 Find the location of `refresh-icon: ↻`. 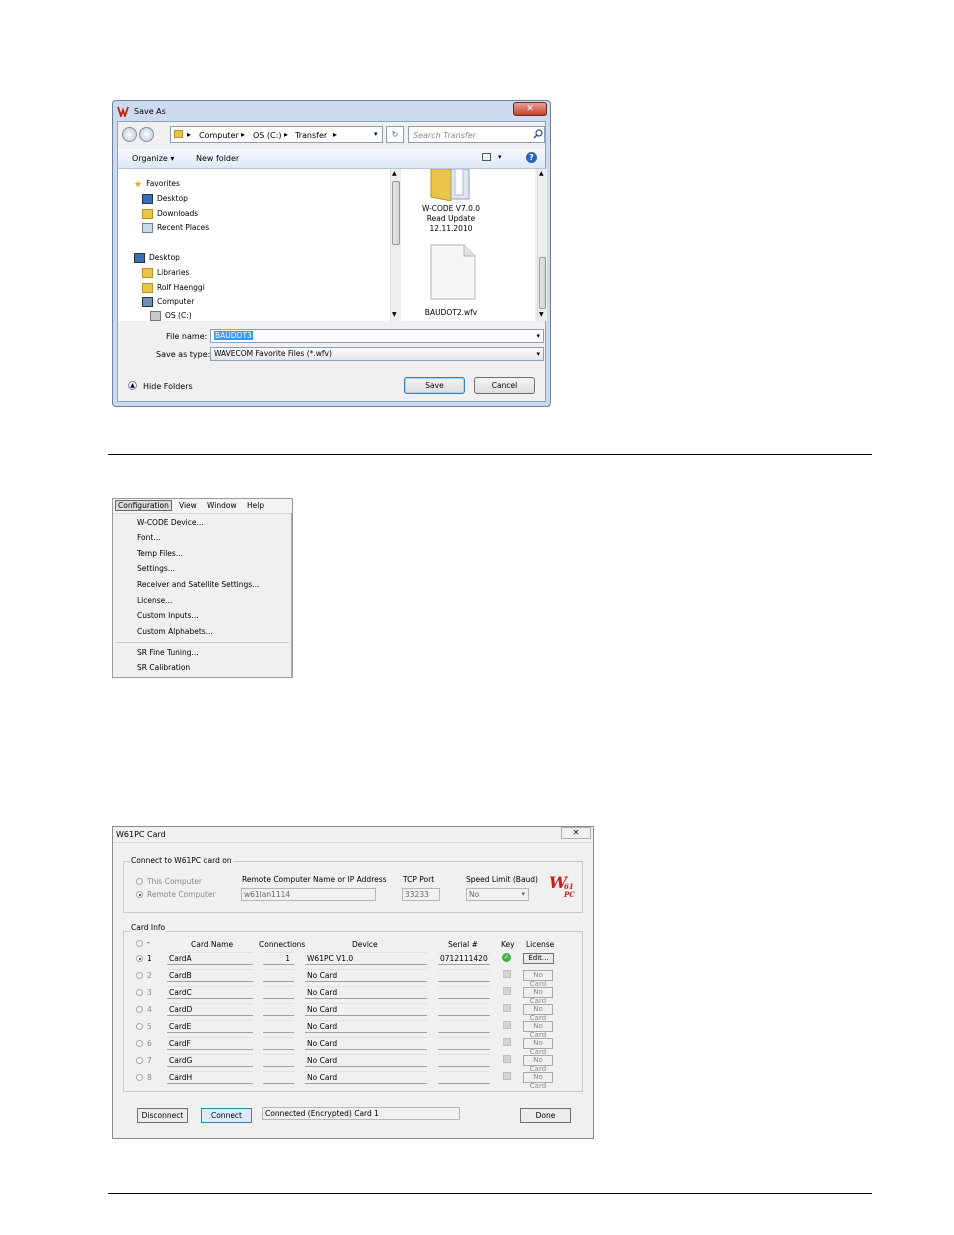

refresh-icon: ↻ is located at coordinates (395, 134).